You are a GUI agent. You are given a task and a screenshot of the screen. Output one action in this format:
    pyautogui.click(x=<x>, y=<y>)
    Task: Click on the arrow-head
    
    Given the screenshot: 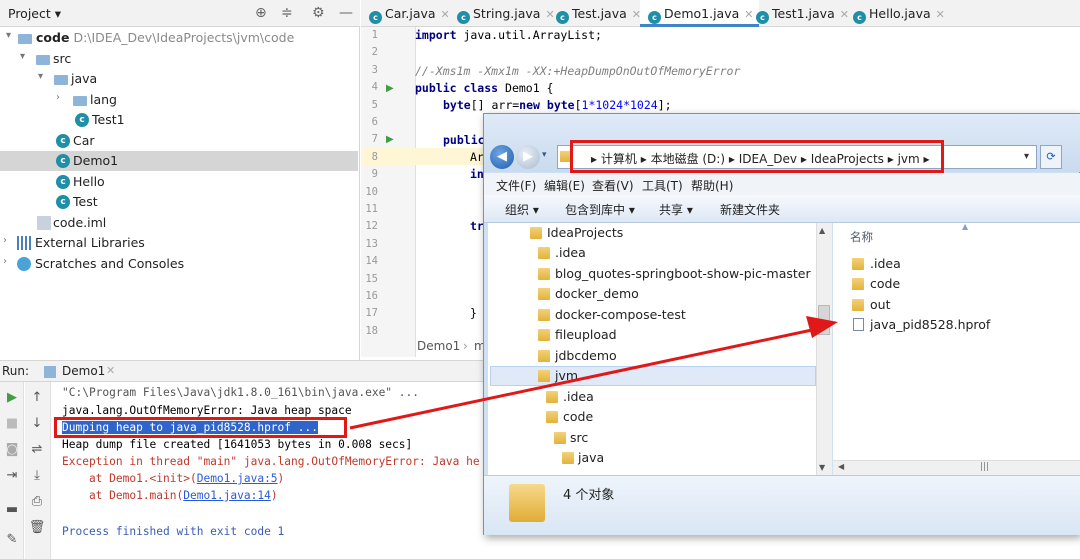 What is the action you would take?
    pyautogui.click(x=822, y=327)
    